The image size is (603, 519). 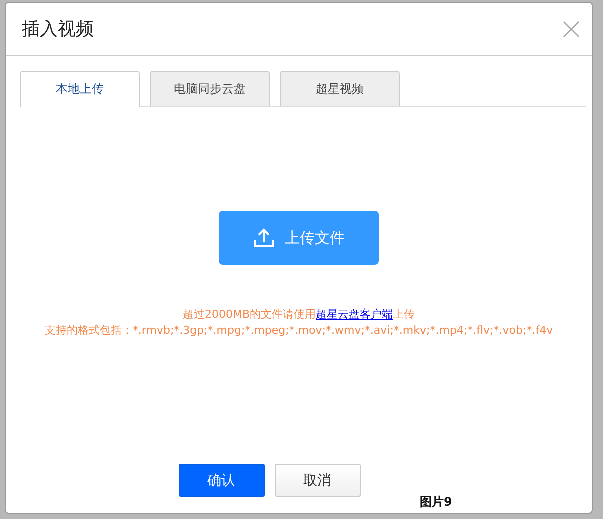 I want to click on upload-icon, so click(x=264, y=238).